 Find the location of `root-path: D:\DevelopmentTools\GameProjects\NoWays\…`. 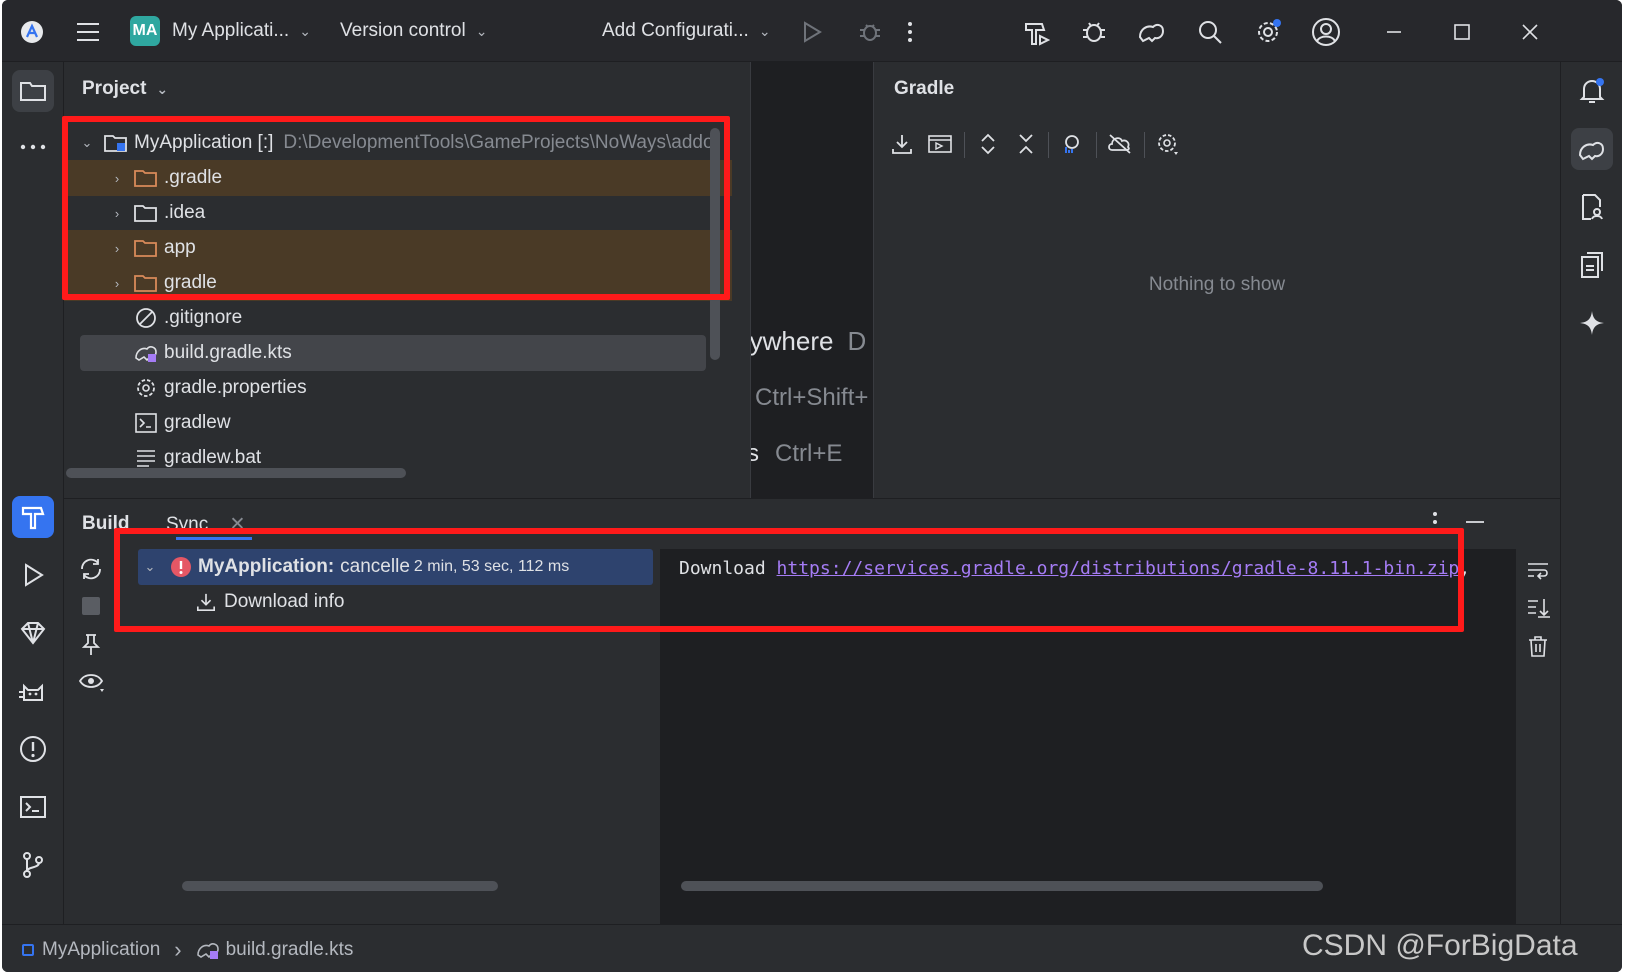

root-path: D:\DevelopmentTools\GameProjects\NoWays\… is located at coordinates (498, 142).